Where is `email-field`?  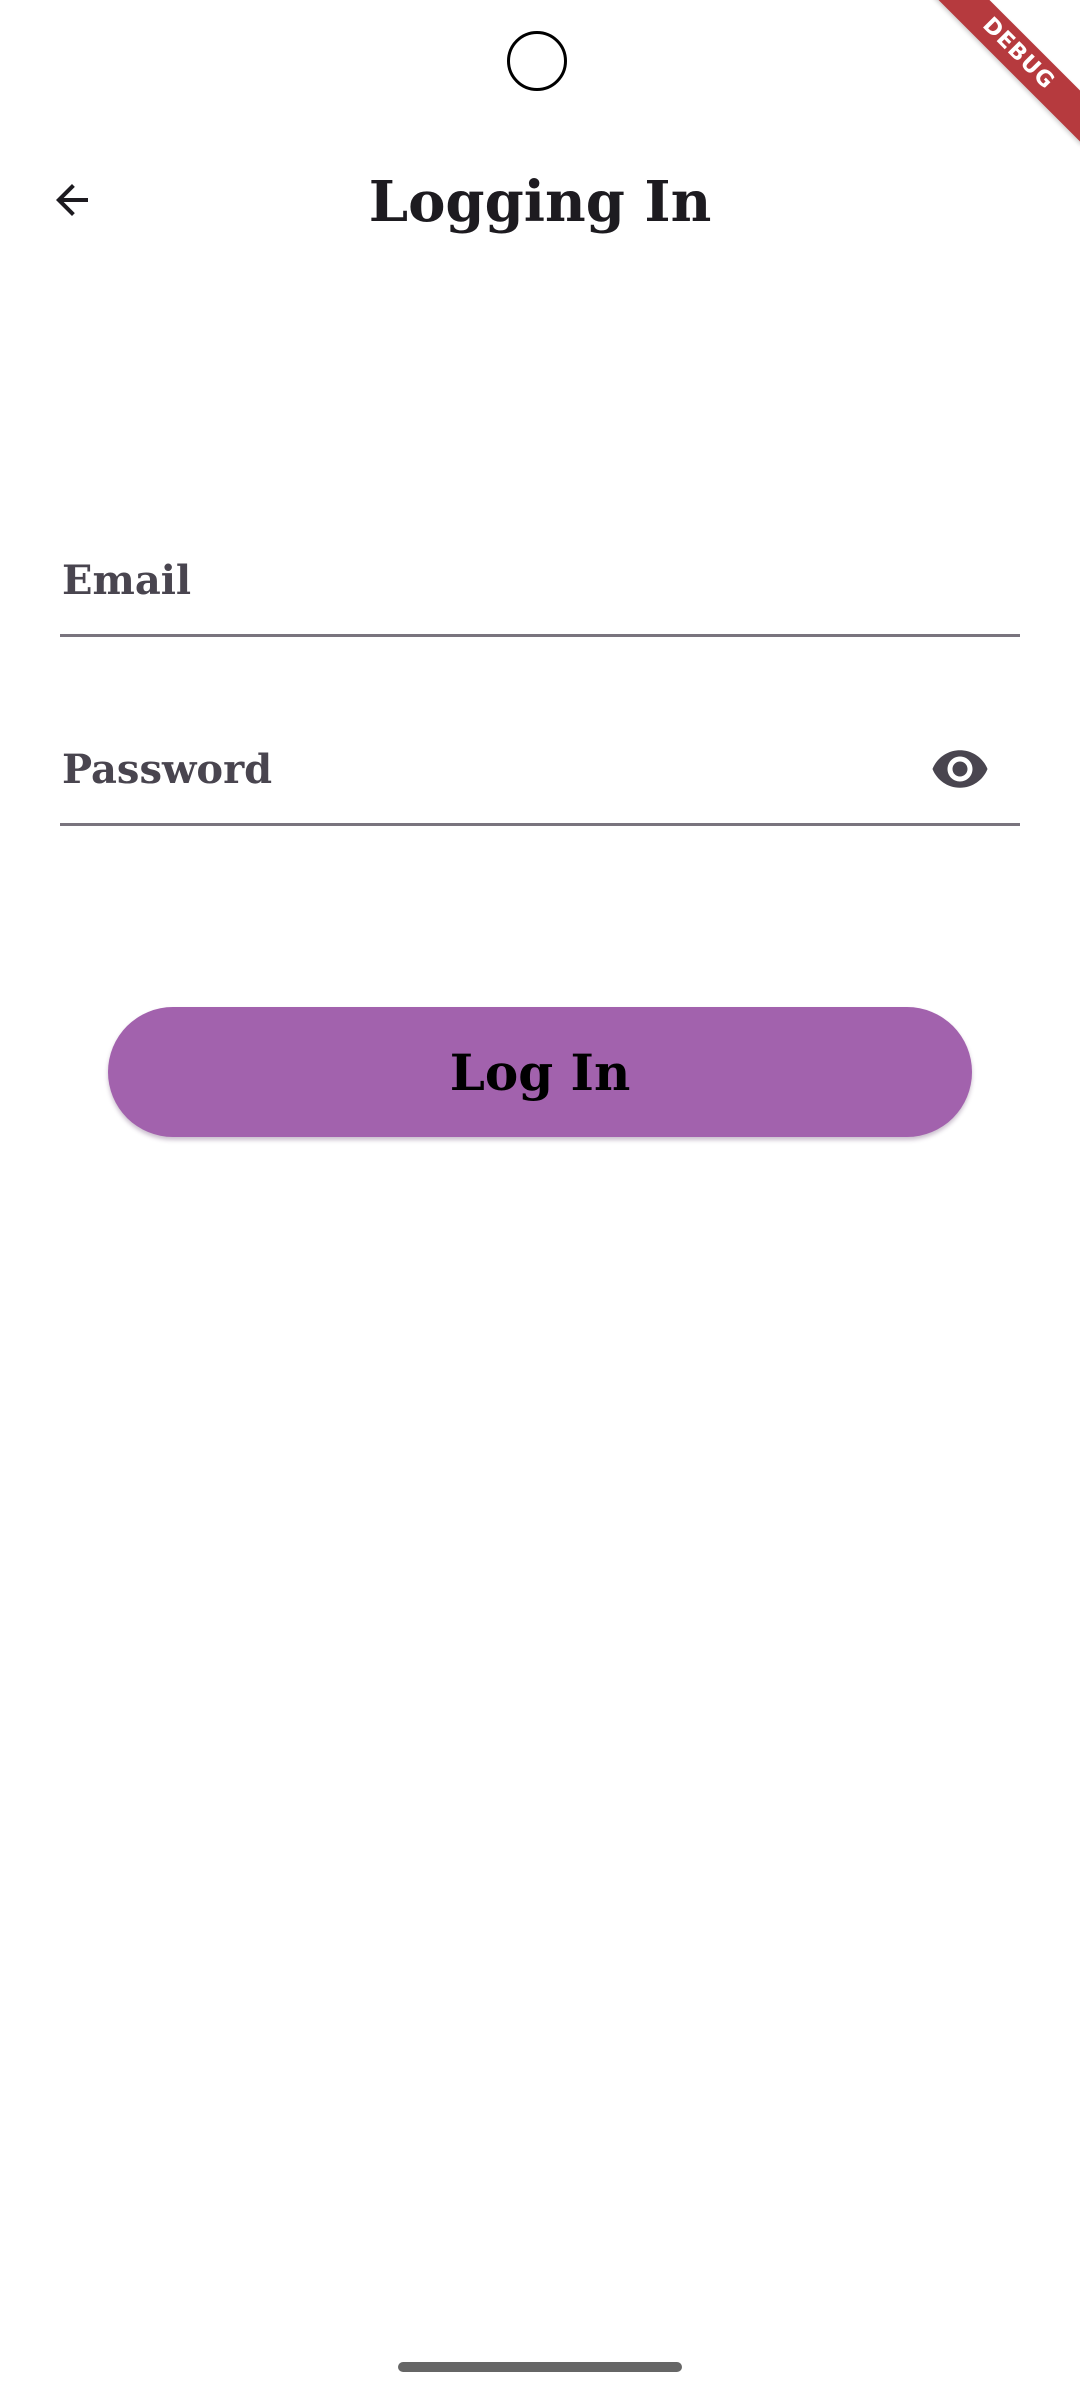
email-field is located at coordinates (540, 582).